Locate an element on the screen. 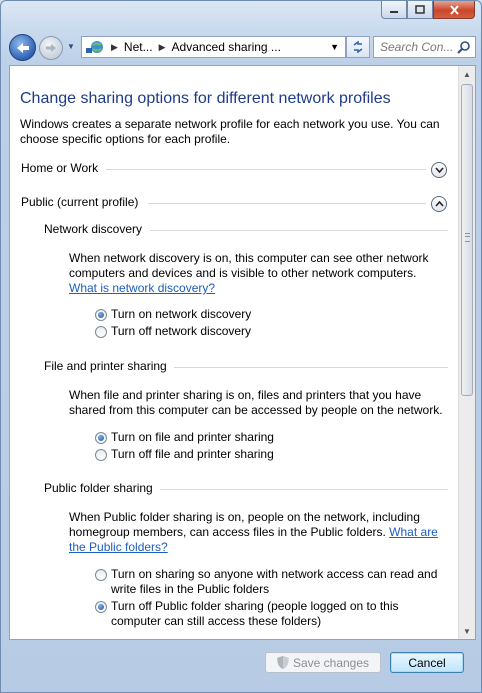 This screenshot has width=482, height=693. scrollbar-grip-icon is located at coordinates (467, 237).